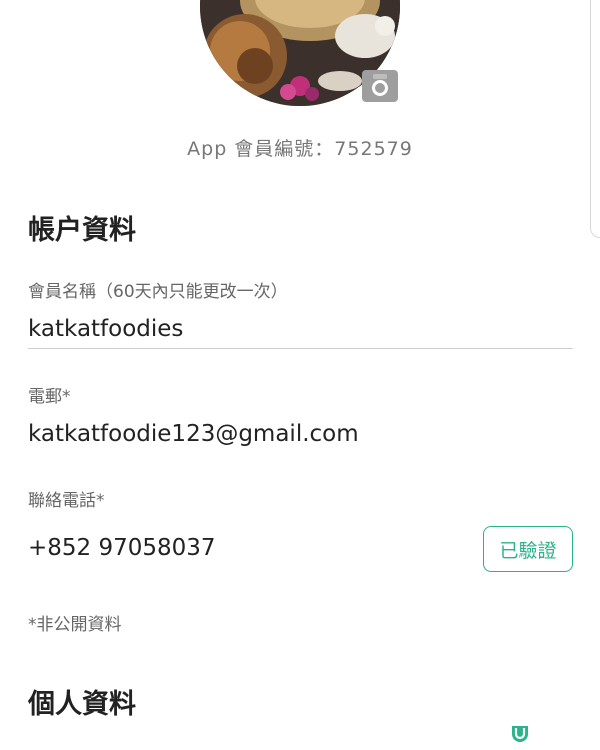 This screenshot has width=600, height=750. What do you see at coordinates (75, 625) in the screenshot?
I see `private-note: *非公開資料` at bounding box center [75, 625].